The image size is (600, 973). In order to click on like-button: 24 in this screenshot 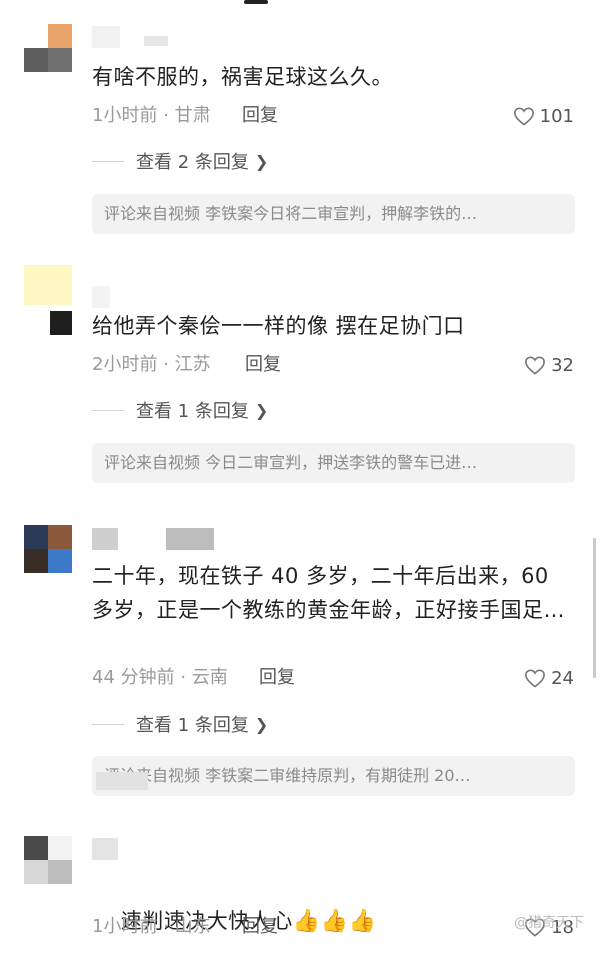, I will do `click(549, 678)`.